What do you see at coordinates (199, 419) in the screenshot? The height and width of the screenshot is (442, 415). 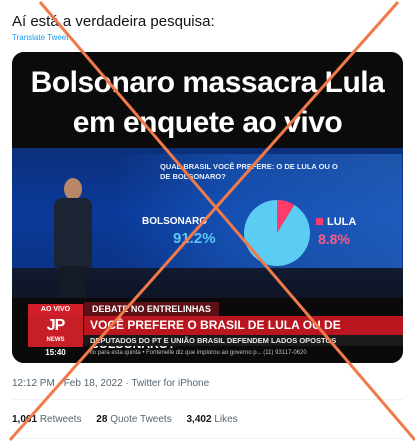 I see `likes-count: 3,402` at bounding box center [199, 419].